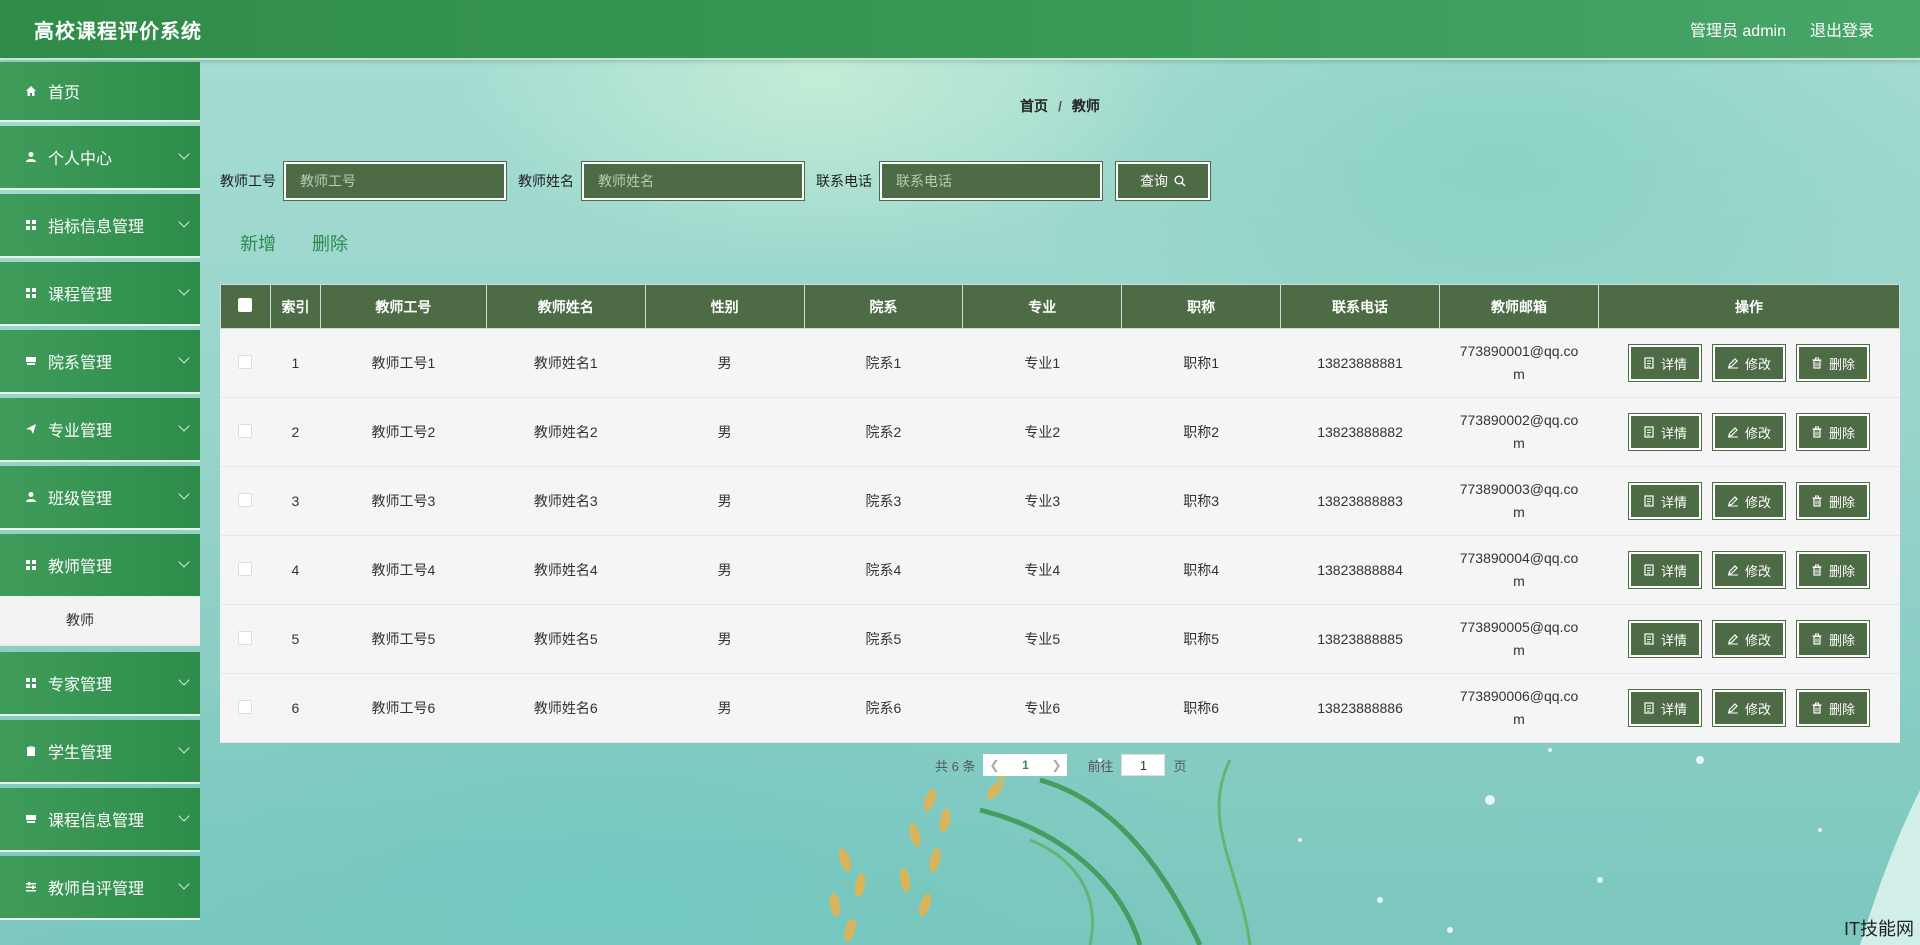 The height and width of the screenshot is (945, 1920). I want to click on sidebar-item-course-info: 课程信息管理, so click(100, 819).